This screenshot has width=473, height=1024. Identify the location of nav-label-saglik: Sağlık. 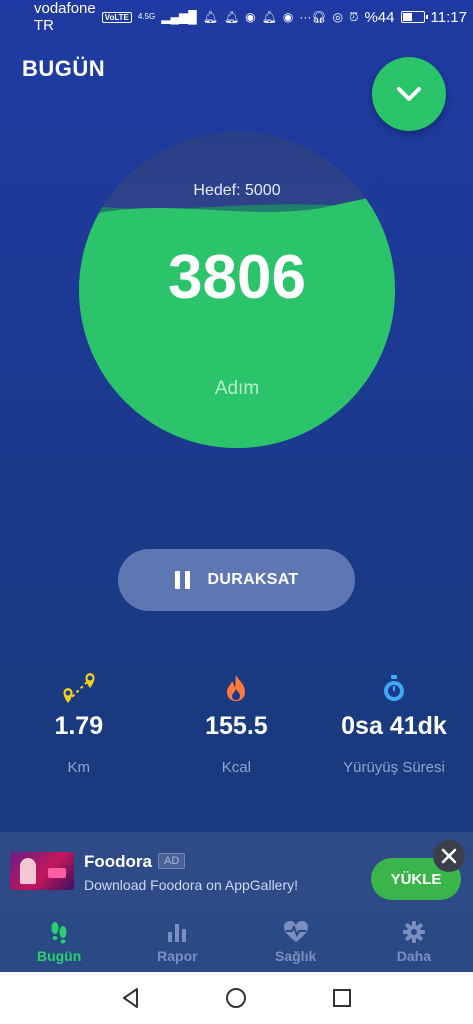
(296, 955).